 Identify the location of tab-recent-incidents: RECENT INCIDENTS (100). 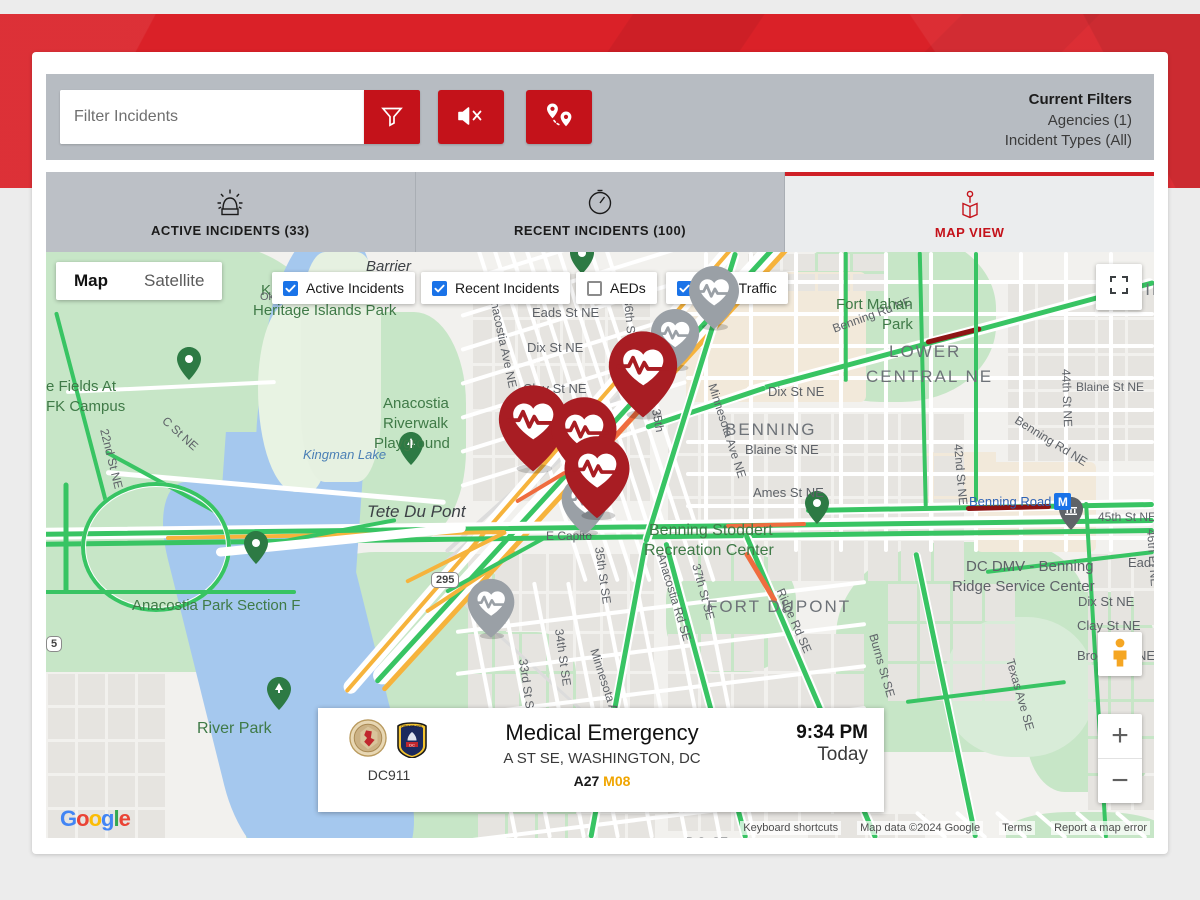
(600, 212).